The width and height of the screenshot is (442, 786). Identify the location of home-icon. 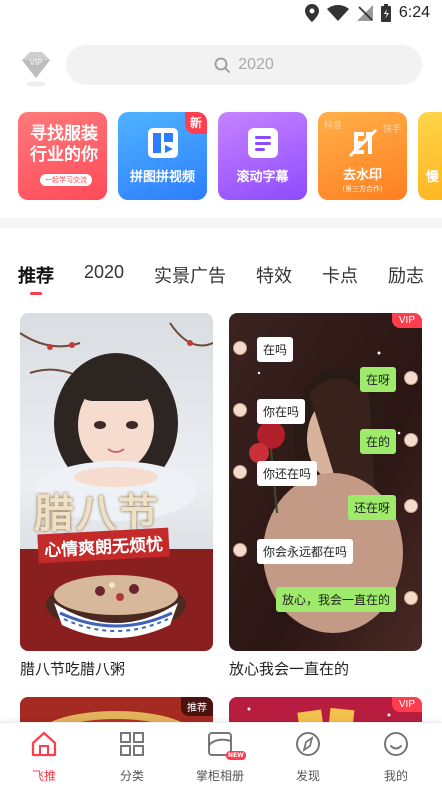
(44, 744).